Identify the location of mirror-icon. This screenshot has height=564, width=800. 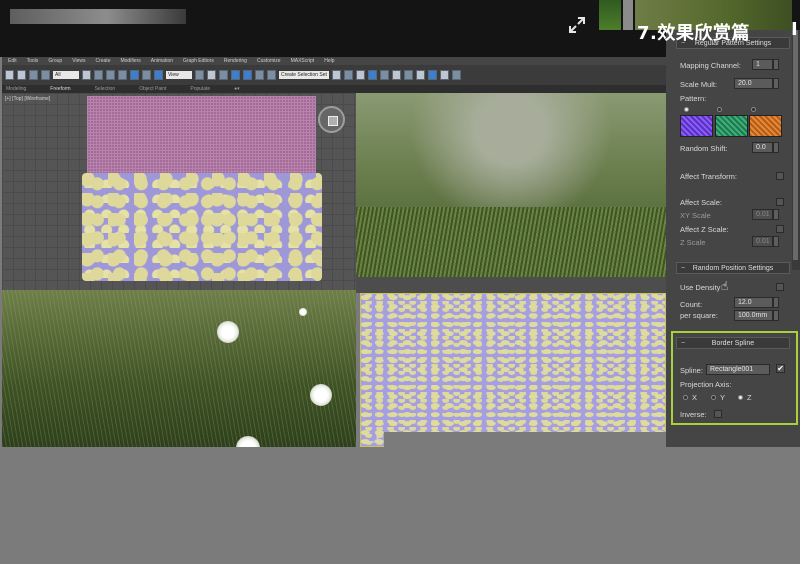
(336, 75).